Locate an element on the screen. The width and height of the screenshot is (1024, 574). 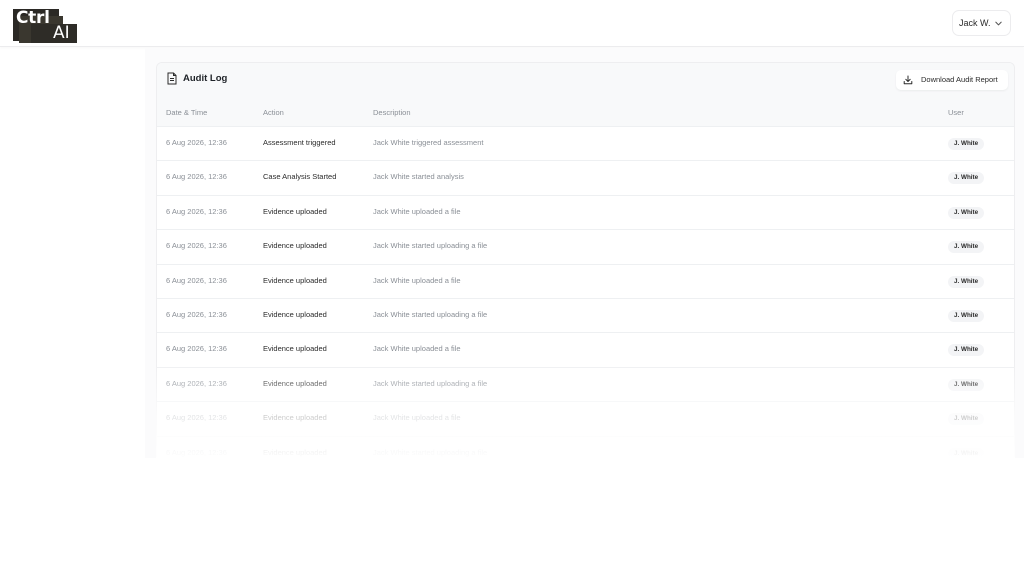
audit-log-header: Audit Log Download Audit Report is located at coordinates (585, 80).